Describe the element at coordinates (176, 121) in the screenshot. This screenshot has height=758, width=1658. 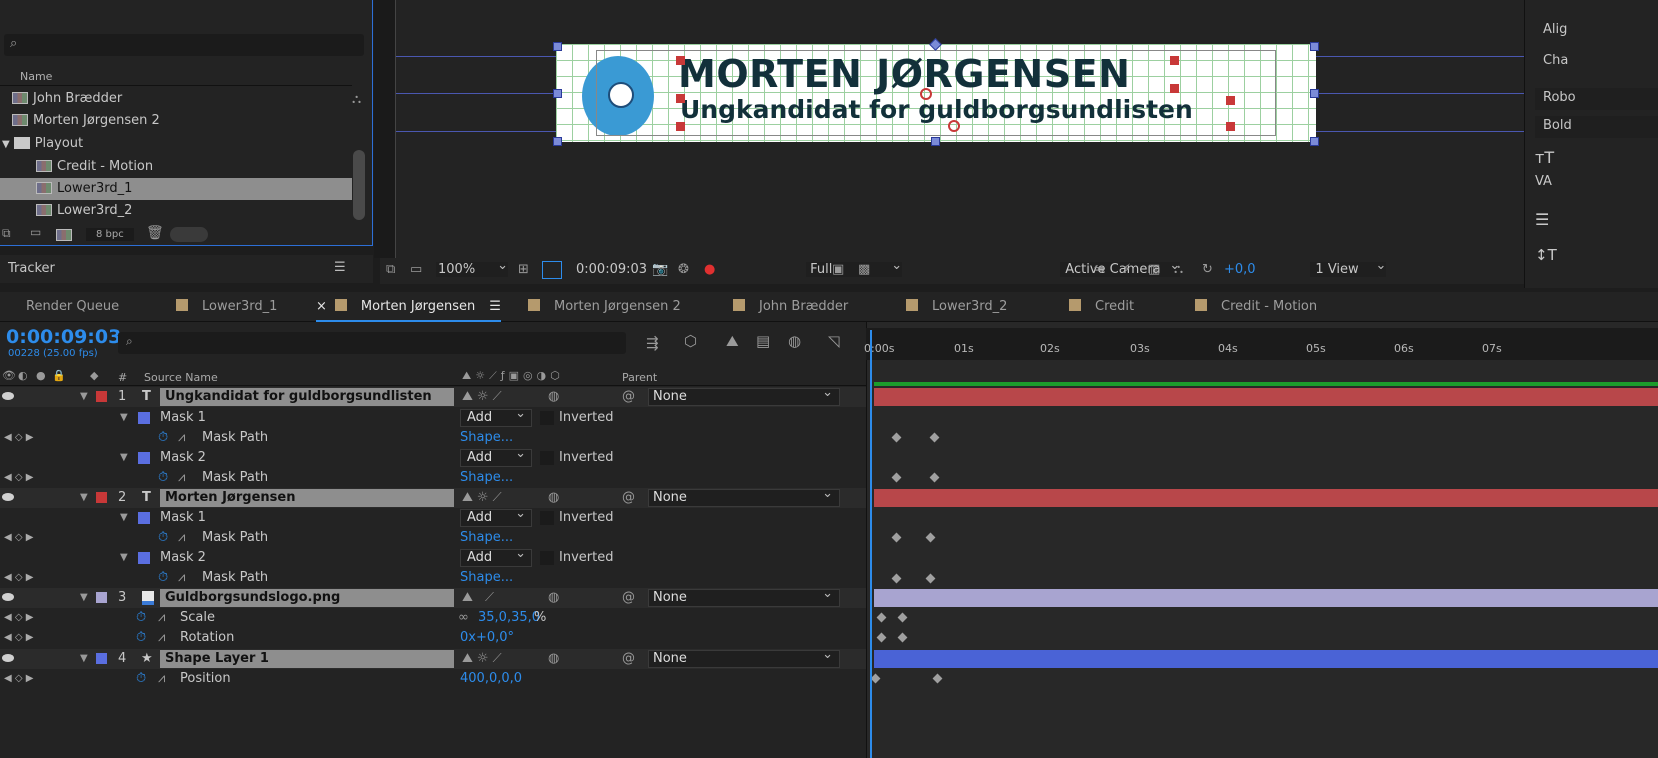
I see `project-item-morten-jorgensen-2: Morten Jørgensen 2` at that location.